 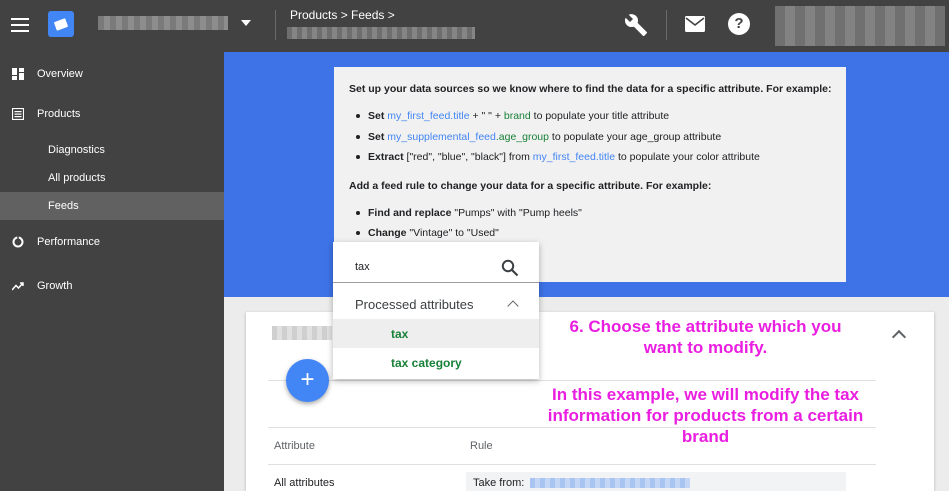 What do you see at coordinates (246, 23) in the screenshot?
I see `chevron-down-icon` at bounding box center [246, 23].